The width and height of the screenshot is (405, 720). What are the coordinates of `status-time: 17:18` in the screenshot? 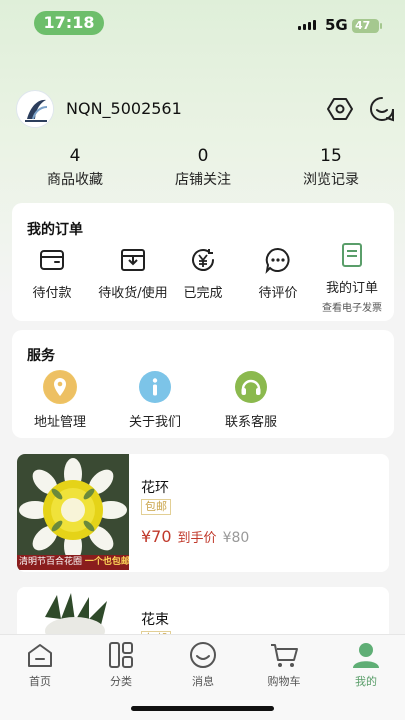 It's located at (69, 23).